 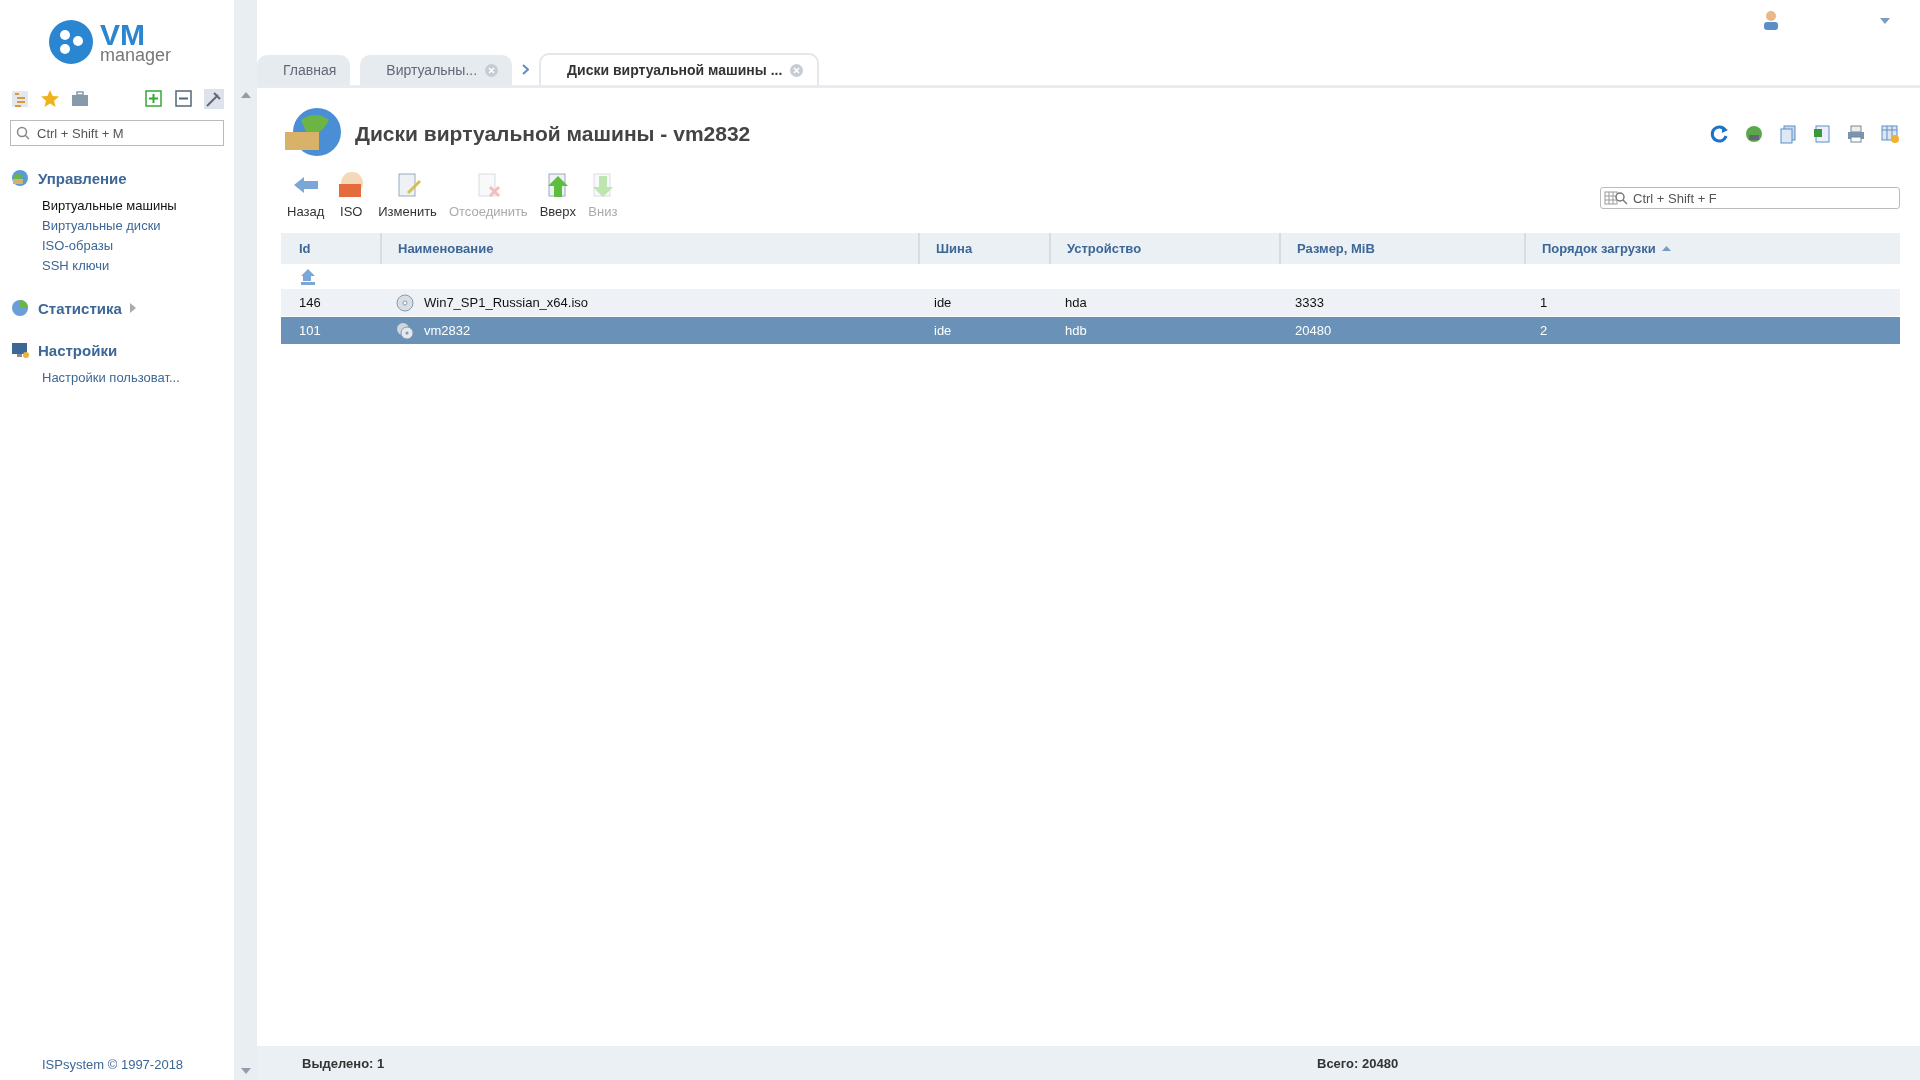 What do you see at coordinates (113, 1065) in the screenshot?
I see `copyright-text: ISPsystem © 1997-2018` at bounding box center [113, 1065].